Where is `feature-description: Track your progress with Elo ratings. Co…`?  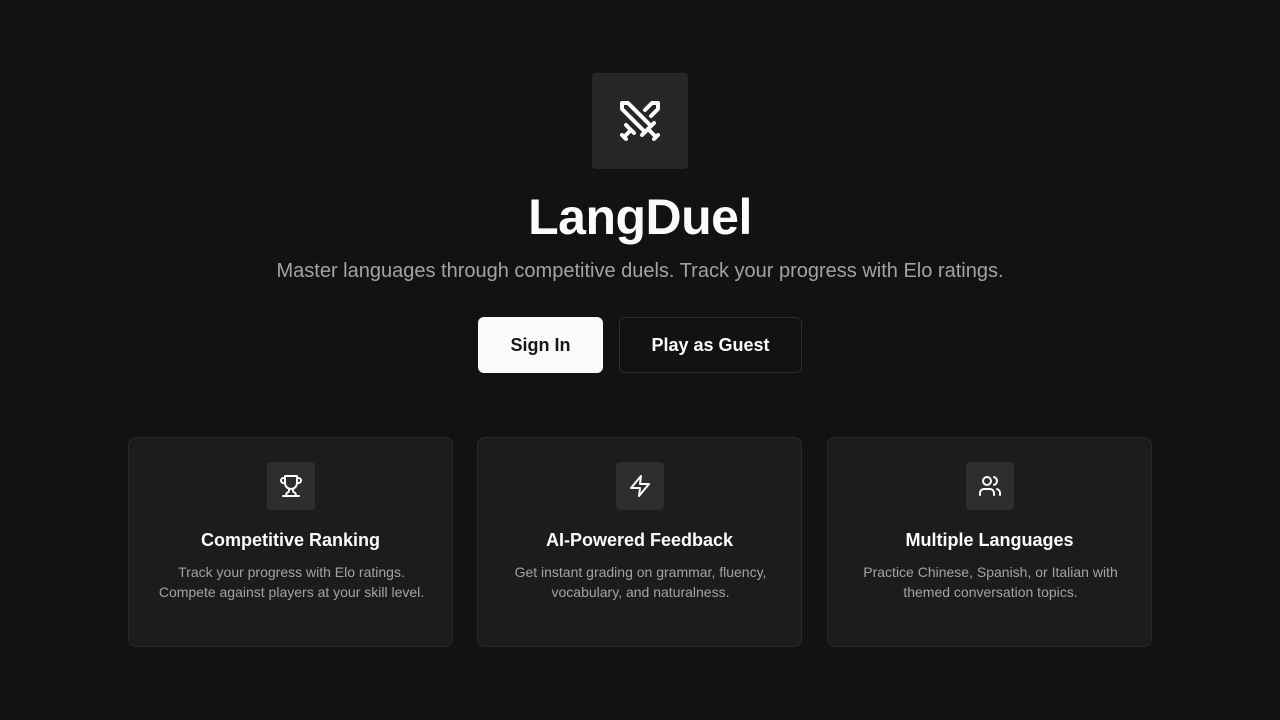
feature-description: Track your progress with Elo ratings. Co… is located at coordinates (291, 582).